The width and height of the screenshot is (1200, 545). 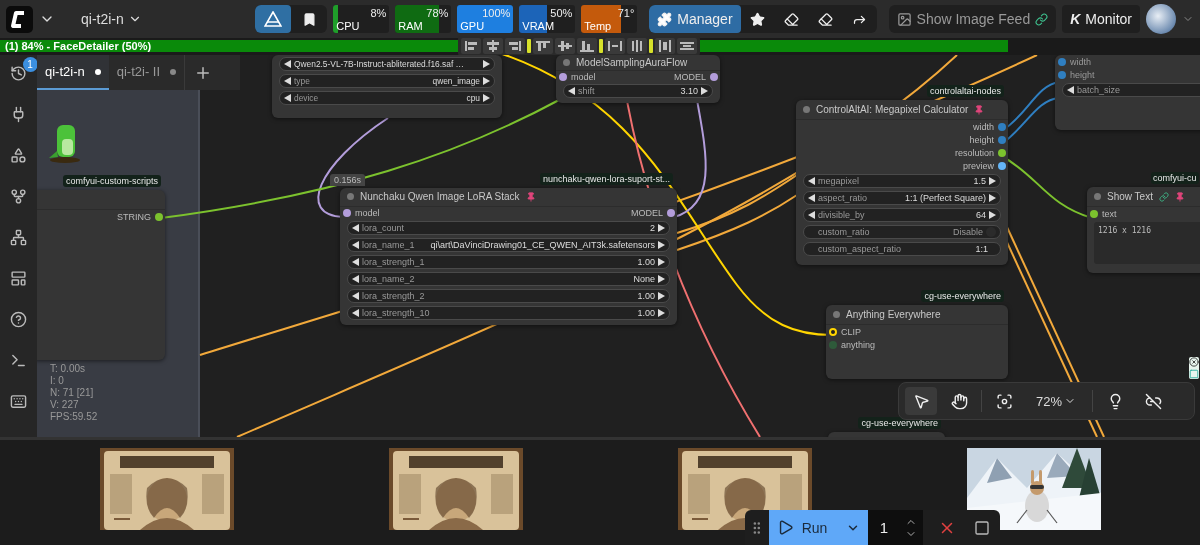 What do you see at coordinates (508, 245) in the screenshot?
I see `widget-field: lora_name_1 qi\art\DaVinciDrawing01_CE_QWEN_AIT3k.safetensors` at bounding box center [508, 245].